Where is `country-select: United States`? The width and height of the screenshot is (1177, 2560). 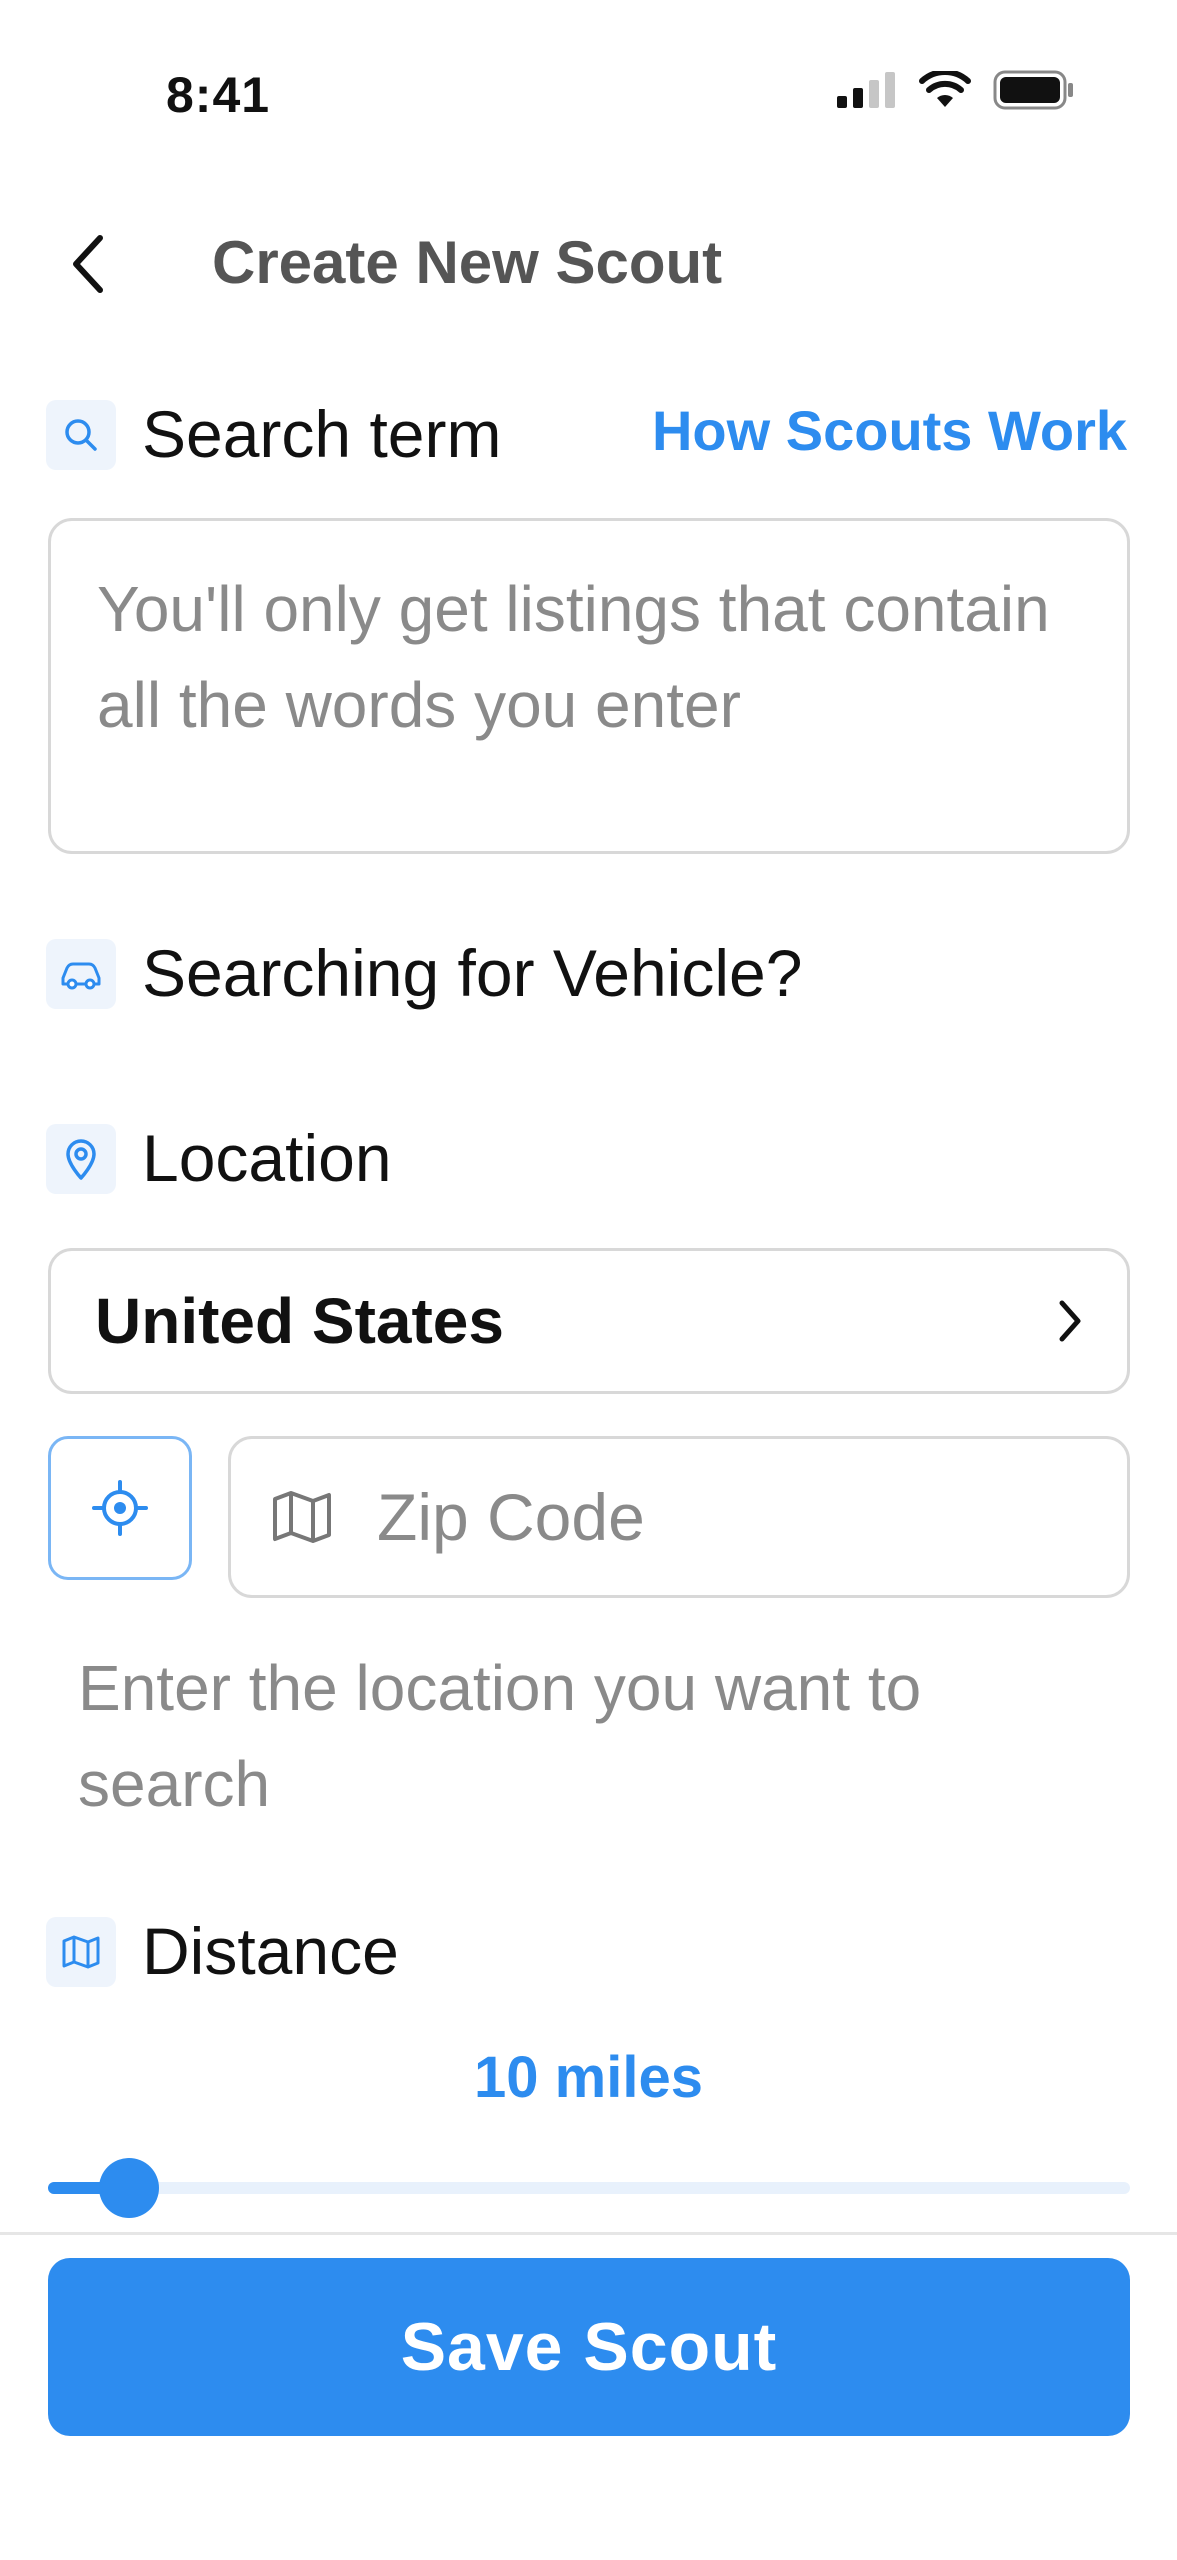 country-select: United States is located at coordinates (589, 1321).